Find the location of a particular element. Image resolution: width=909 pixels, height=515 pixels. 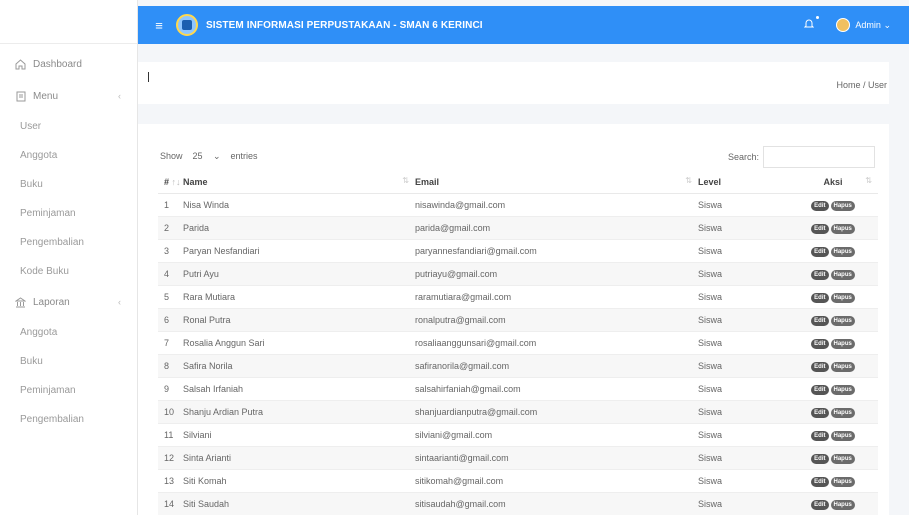

column-header-aksi: Aksi ⇅ is located at coordinates (833, 182).